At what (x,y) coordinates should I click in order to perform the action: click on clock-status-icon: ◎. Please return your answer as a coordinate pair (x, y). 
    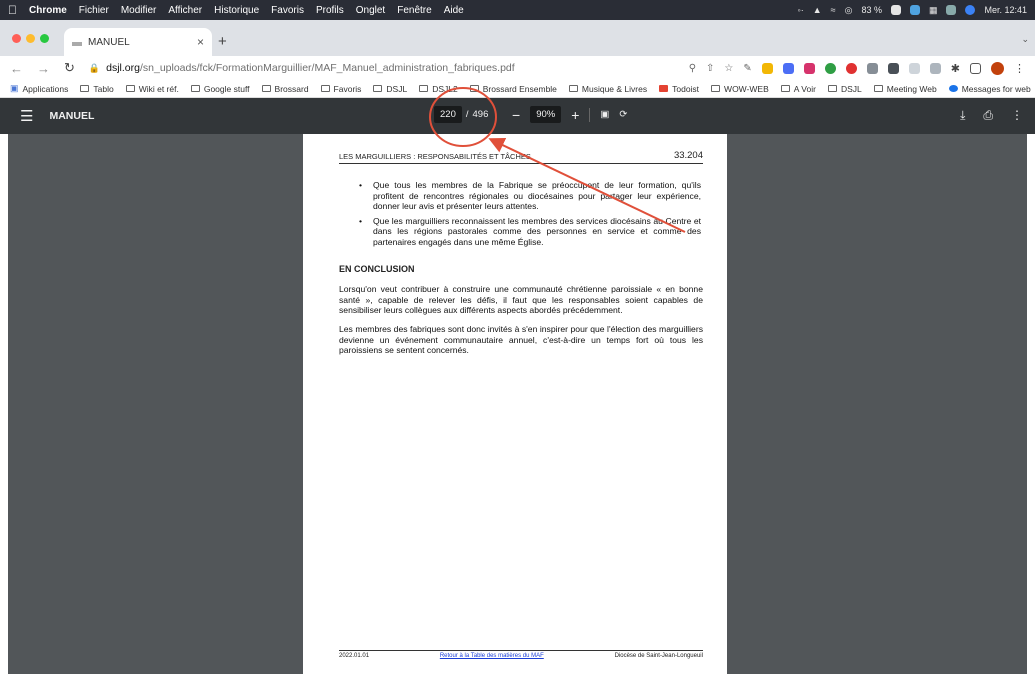
    Looking at the image, I should click on (849, 10).